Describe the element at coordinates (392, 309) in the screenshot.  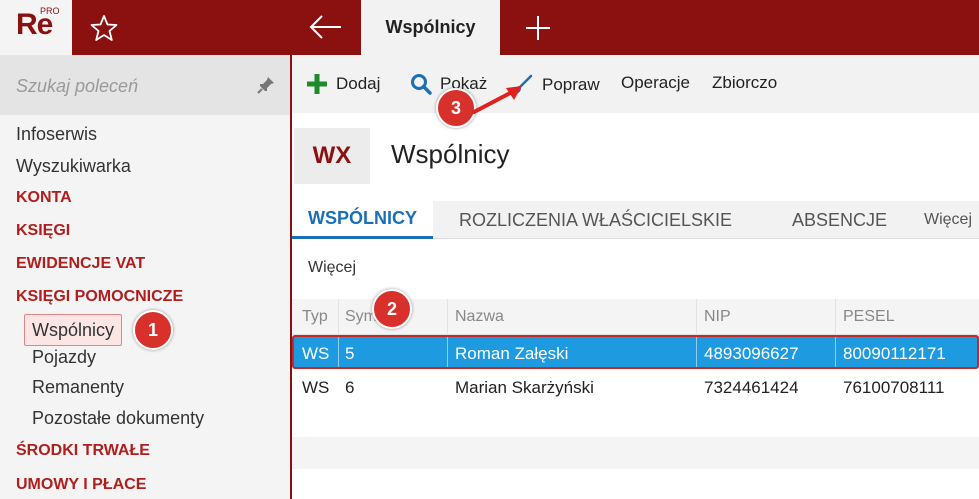
I see `callout-badge-2: 2` at that location.